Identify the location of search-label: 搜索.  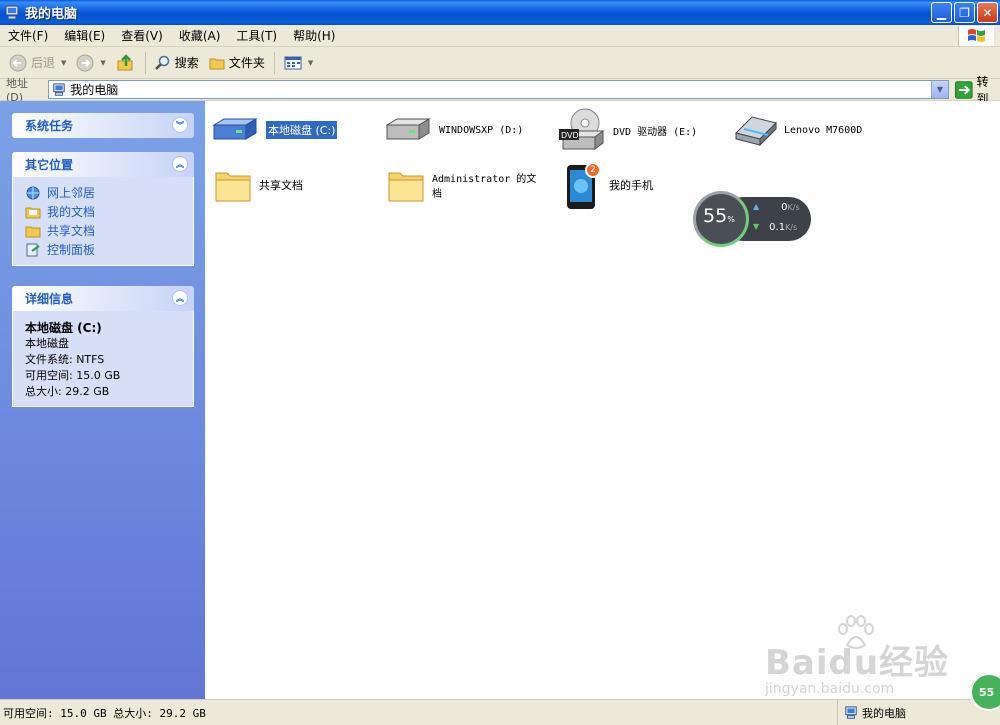
(186, 63).